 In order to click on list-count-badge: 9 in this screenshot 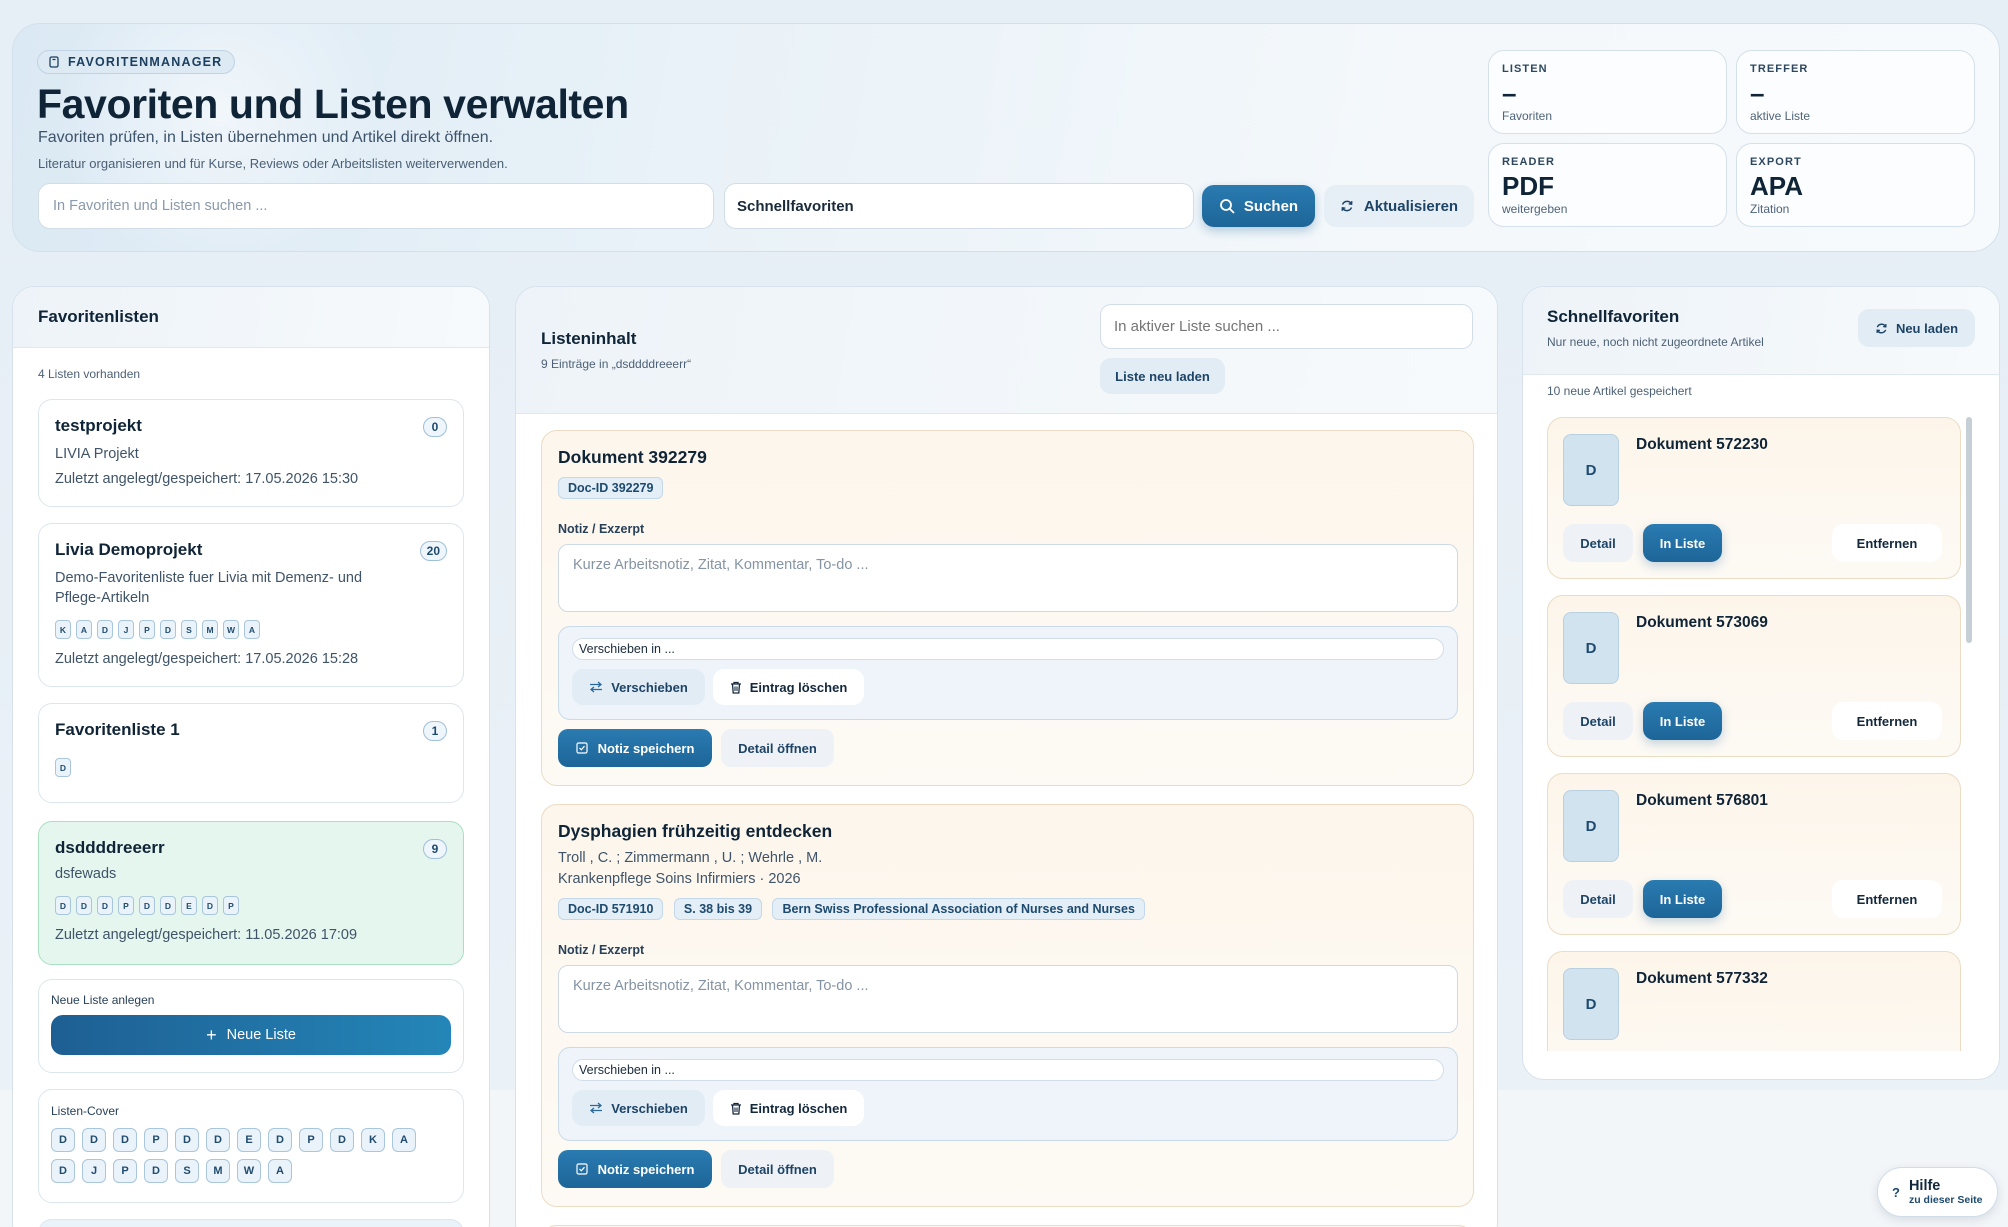, I will do `click(435, 849)`.